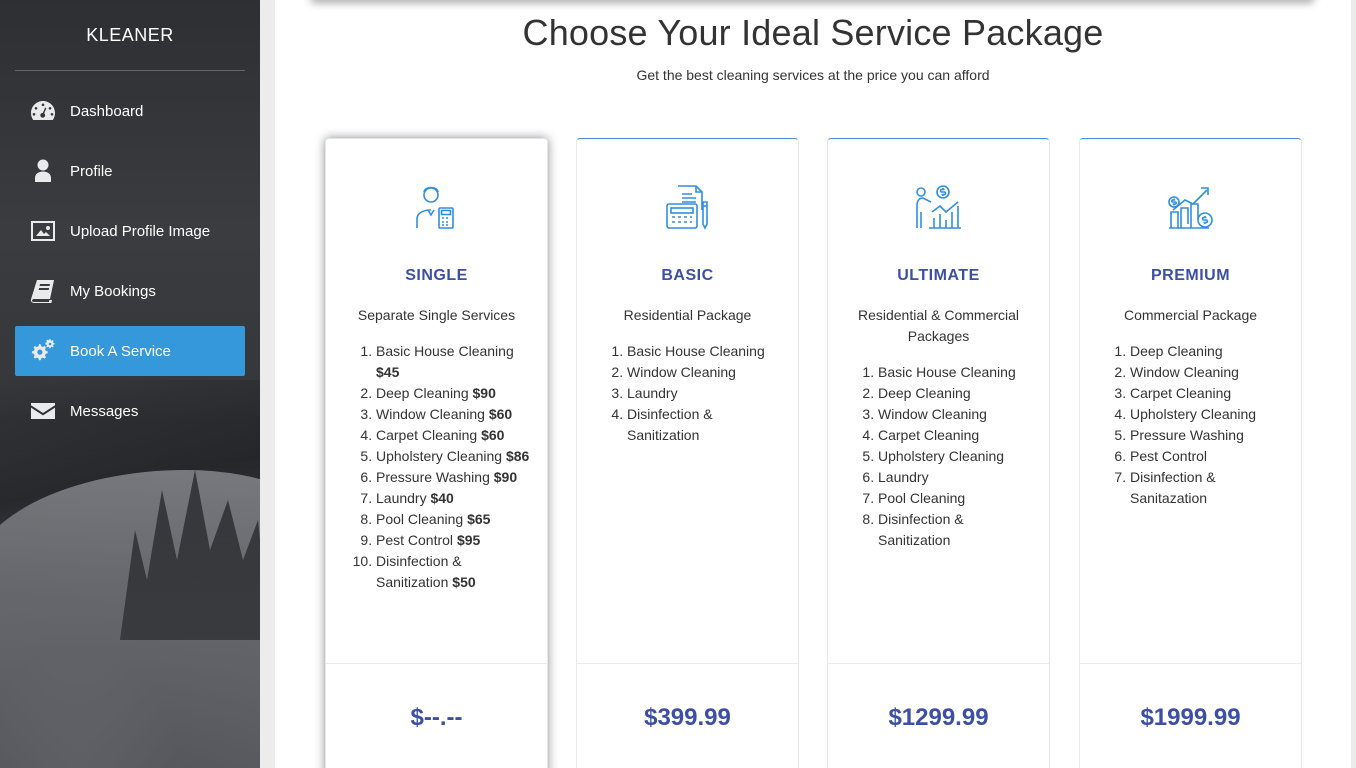  I want to click on list-item: Pest Control, so click(1207, 456).